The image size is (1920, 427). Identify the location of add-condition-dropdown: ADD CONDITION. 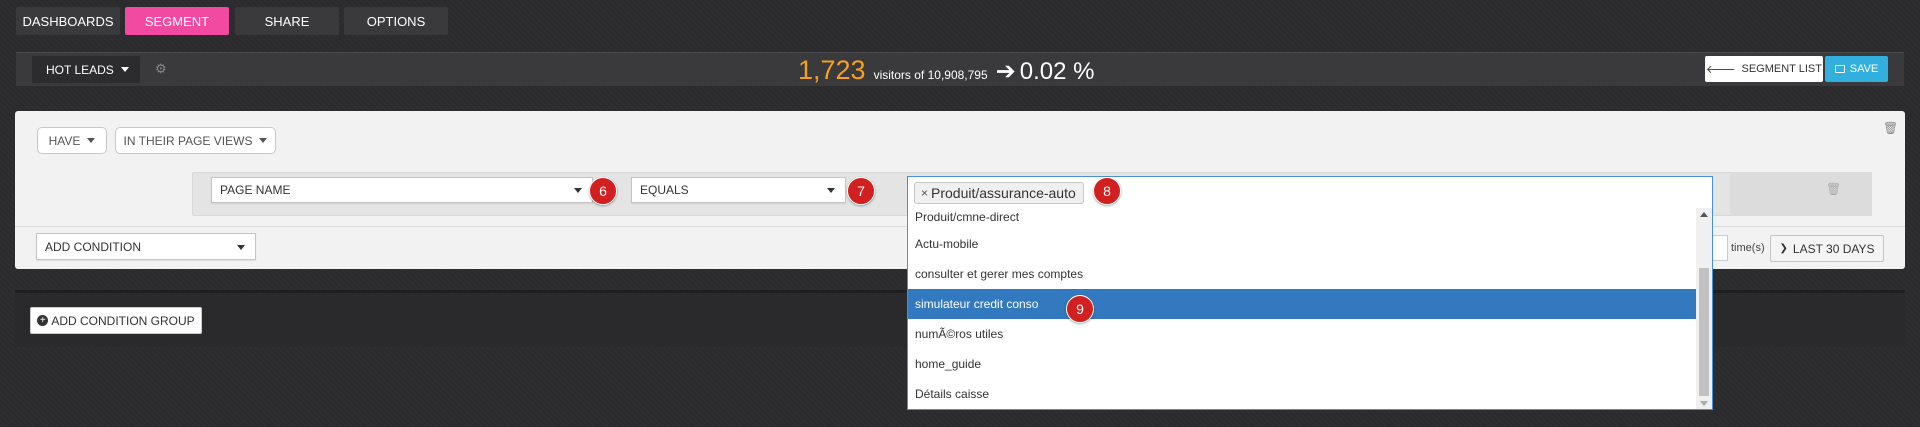
(146, 246).